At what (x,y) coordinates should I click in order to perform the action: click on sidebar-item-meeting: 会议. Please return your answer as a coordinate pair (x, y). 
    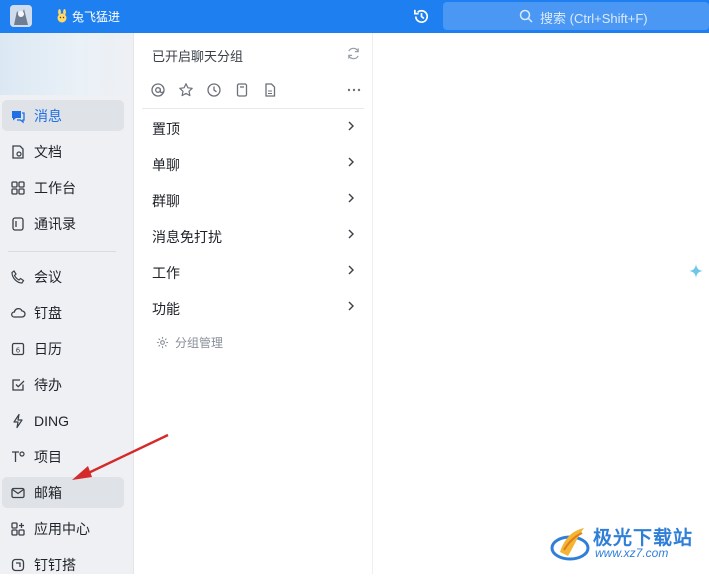
    Looking at the image, I should click on (63, 276).